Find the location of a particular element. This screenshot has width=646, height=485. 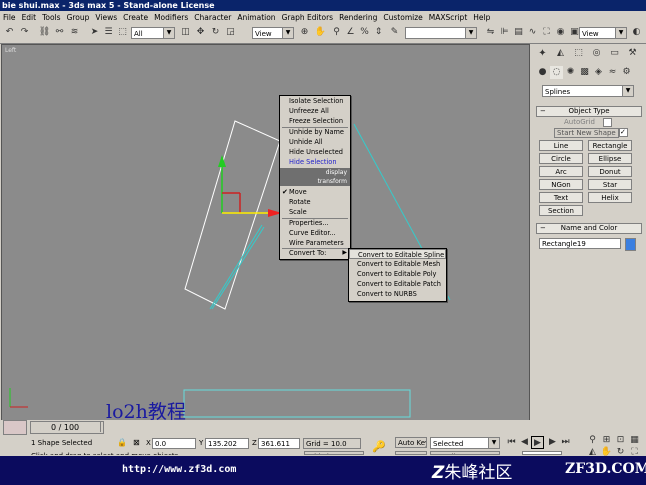

menu-modifiers: Modifiers is located at coordinates (171, 17).